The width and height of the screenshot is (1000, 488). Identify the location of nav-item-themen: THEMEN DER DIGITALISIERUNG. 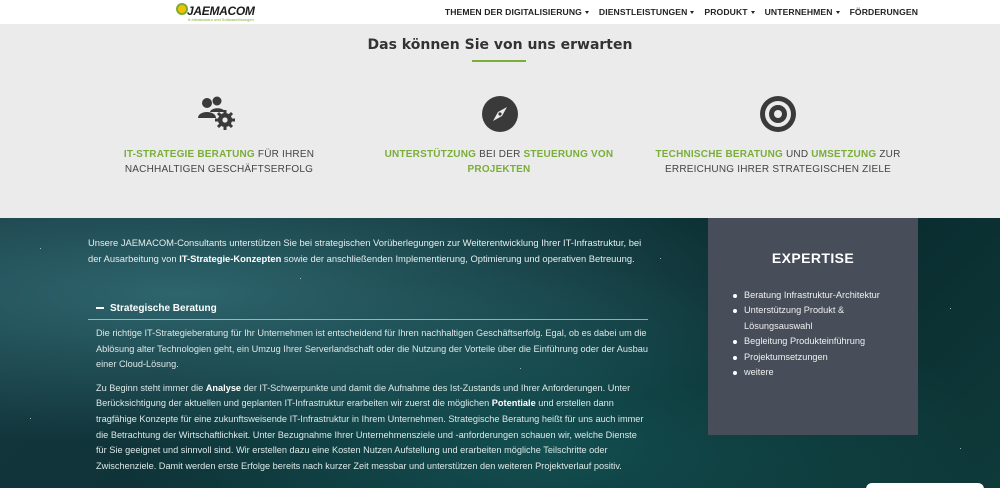
(517, 12).